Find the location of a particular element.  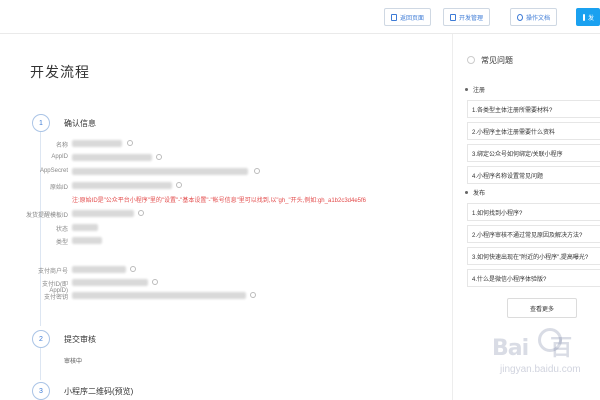

faq-item: 2.小程序审核不通过常见原因及解决方法? is located at coordinates (533, 234).